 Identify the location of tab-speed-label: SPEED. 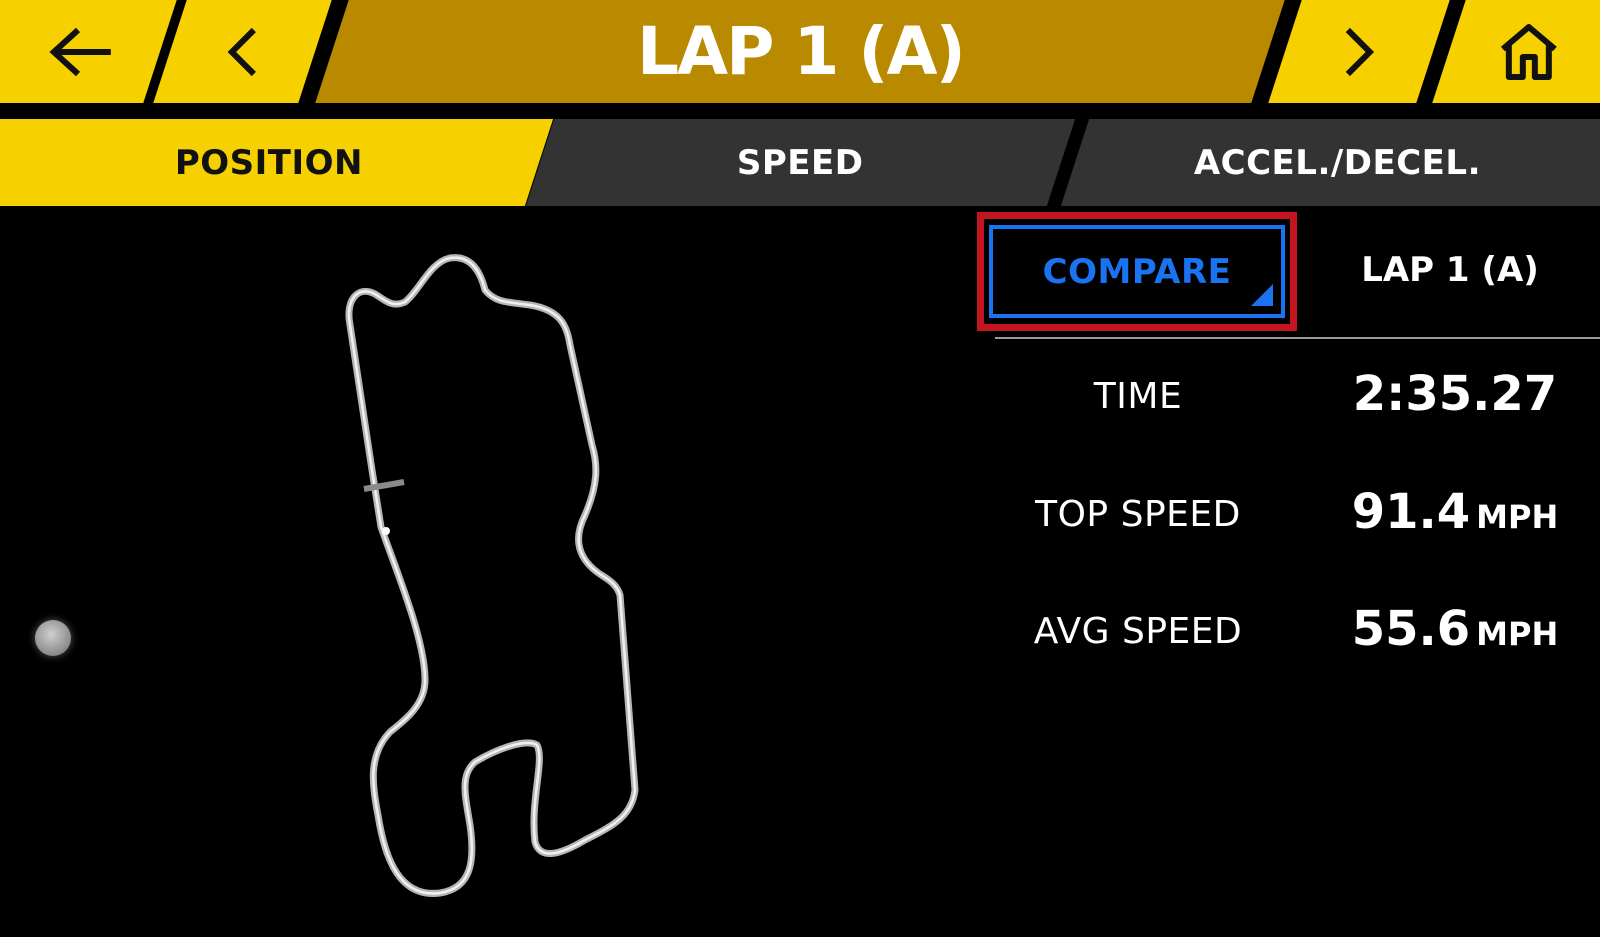
(800, 162).